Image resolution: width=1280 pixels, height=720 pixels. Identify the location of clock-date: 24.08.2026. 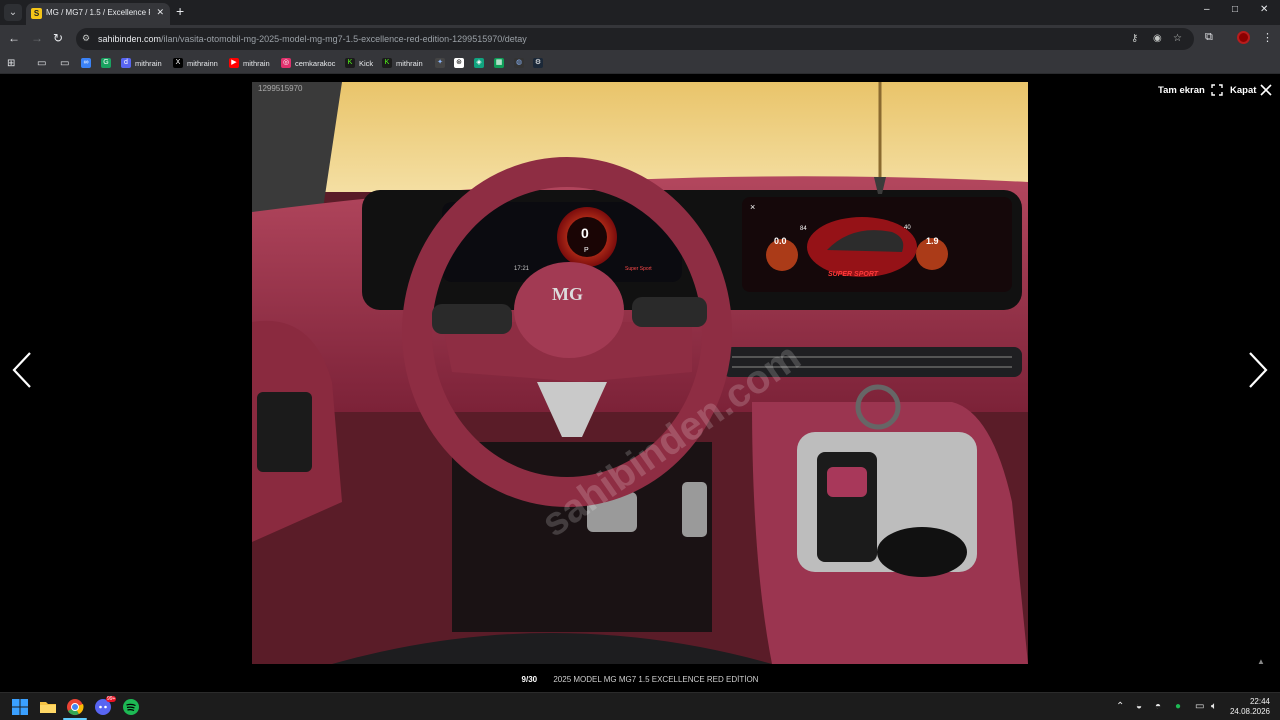
(1249, 711).